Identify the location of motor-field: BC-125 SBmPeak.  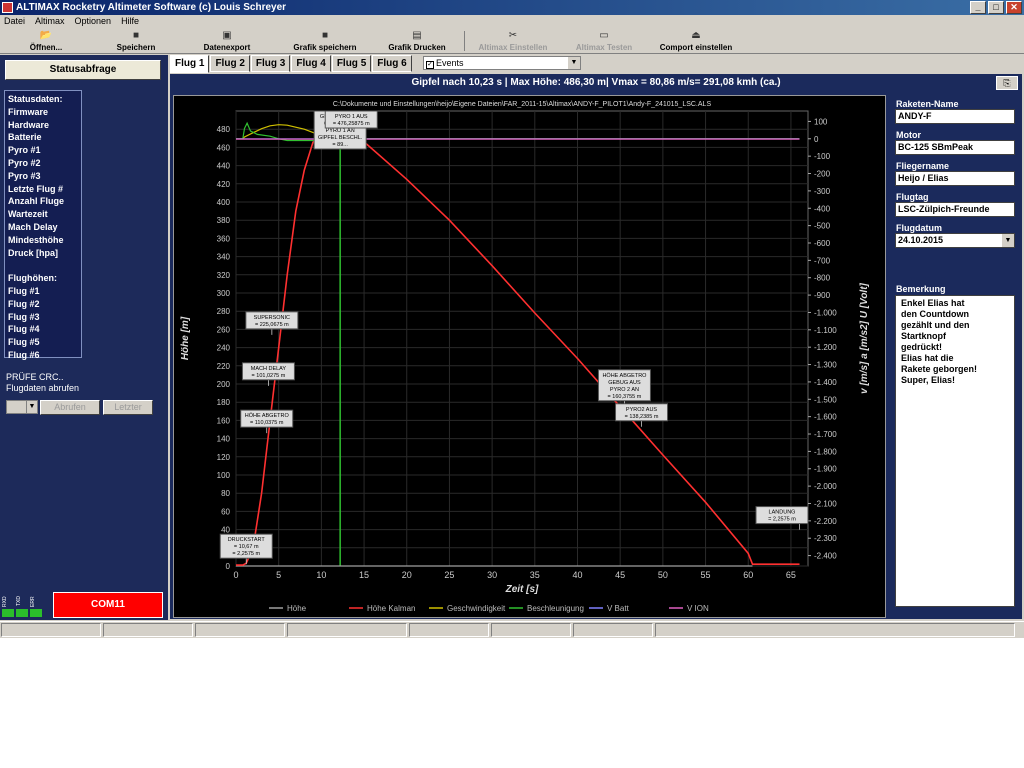
(955, 147).